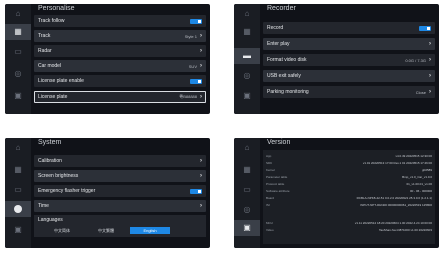 The image size is (445, 260). Describe the element at coordinates (120, 36) in the screenshot. I see `track-row: Track Style 1 ›` at that location.